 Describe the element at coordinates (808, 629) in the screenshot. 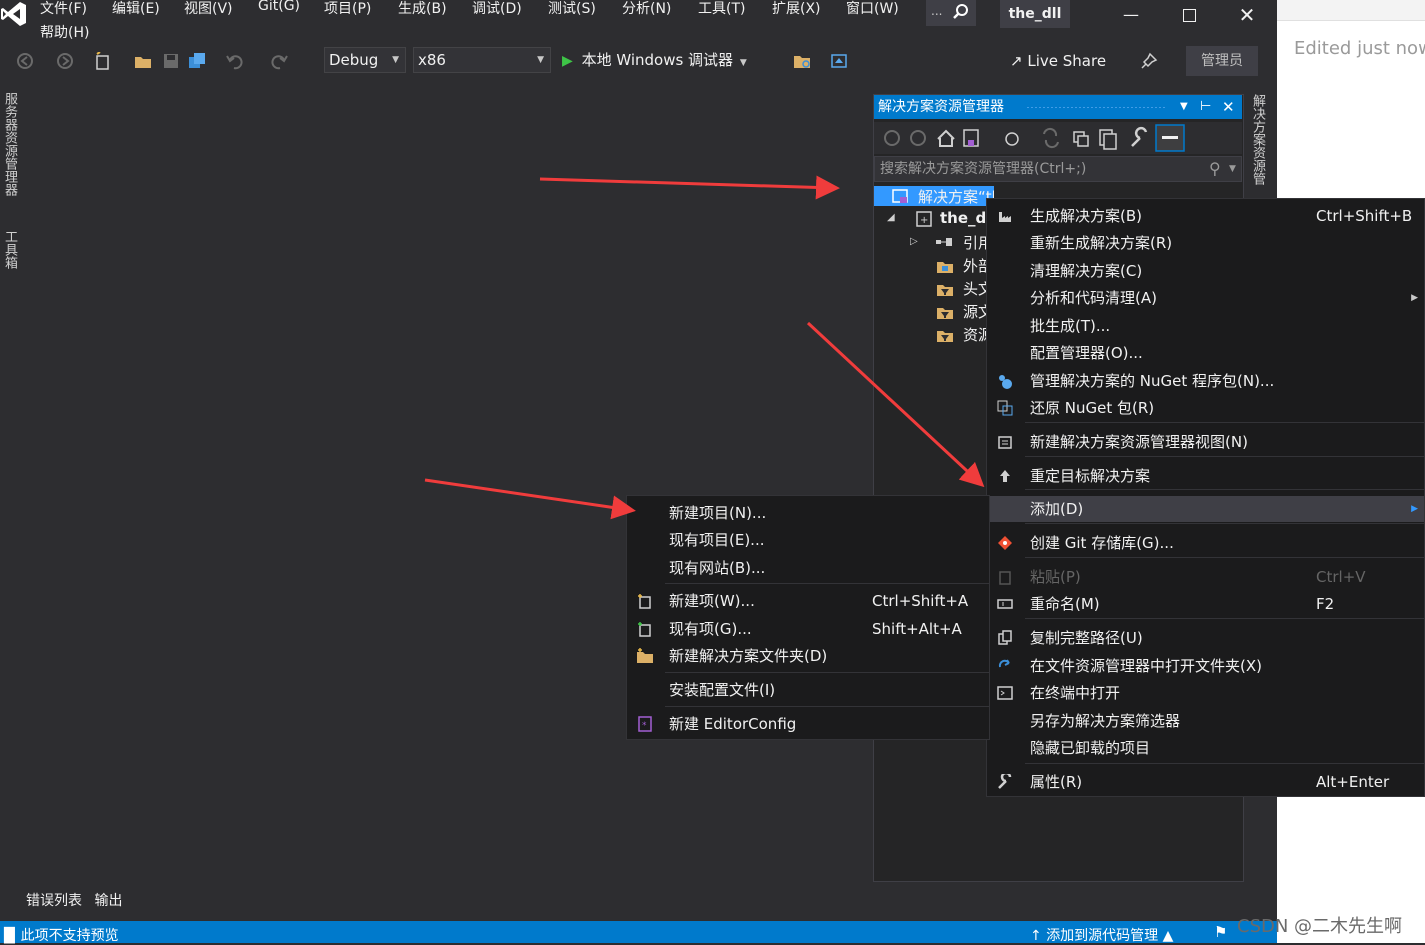

I see `add-submenu-item: 现有项(G)... Shift+Alt+A` at that location.